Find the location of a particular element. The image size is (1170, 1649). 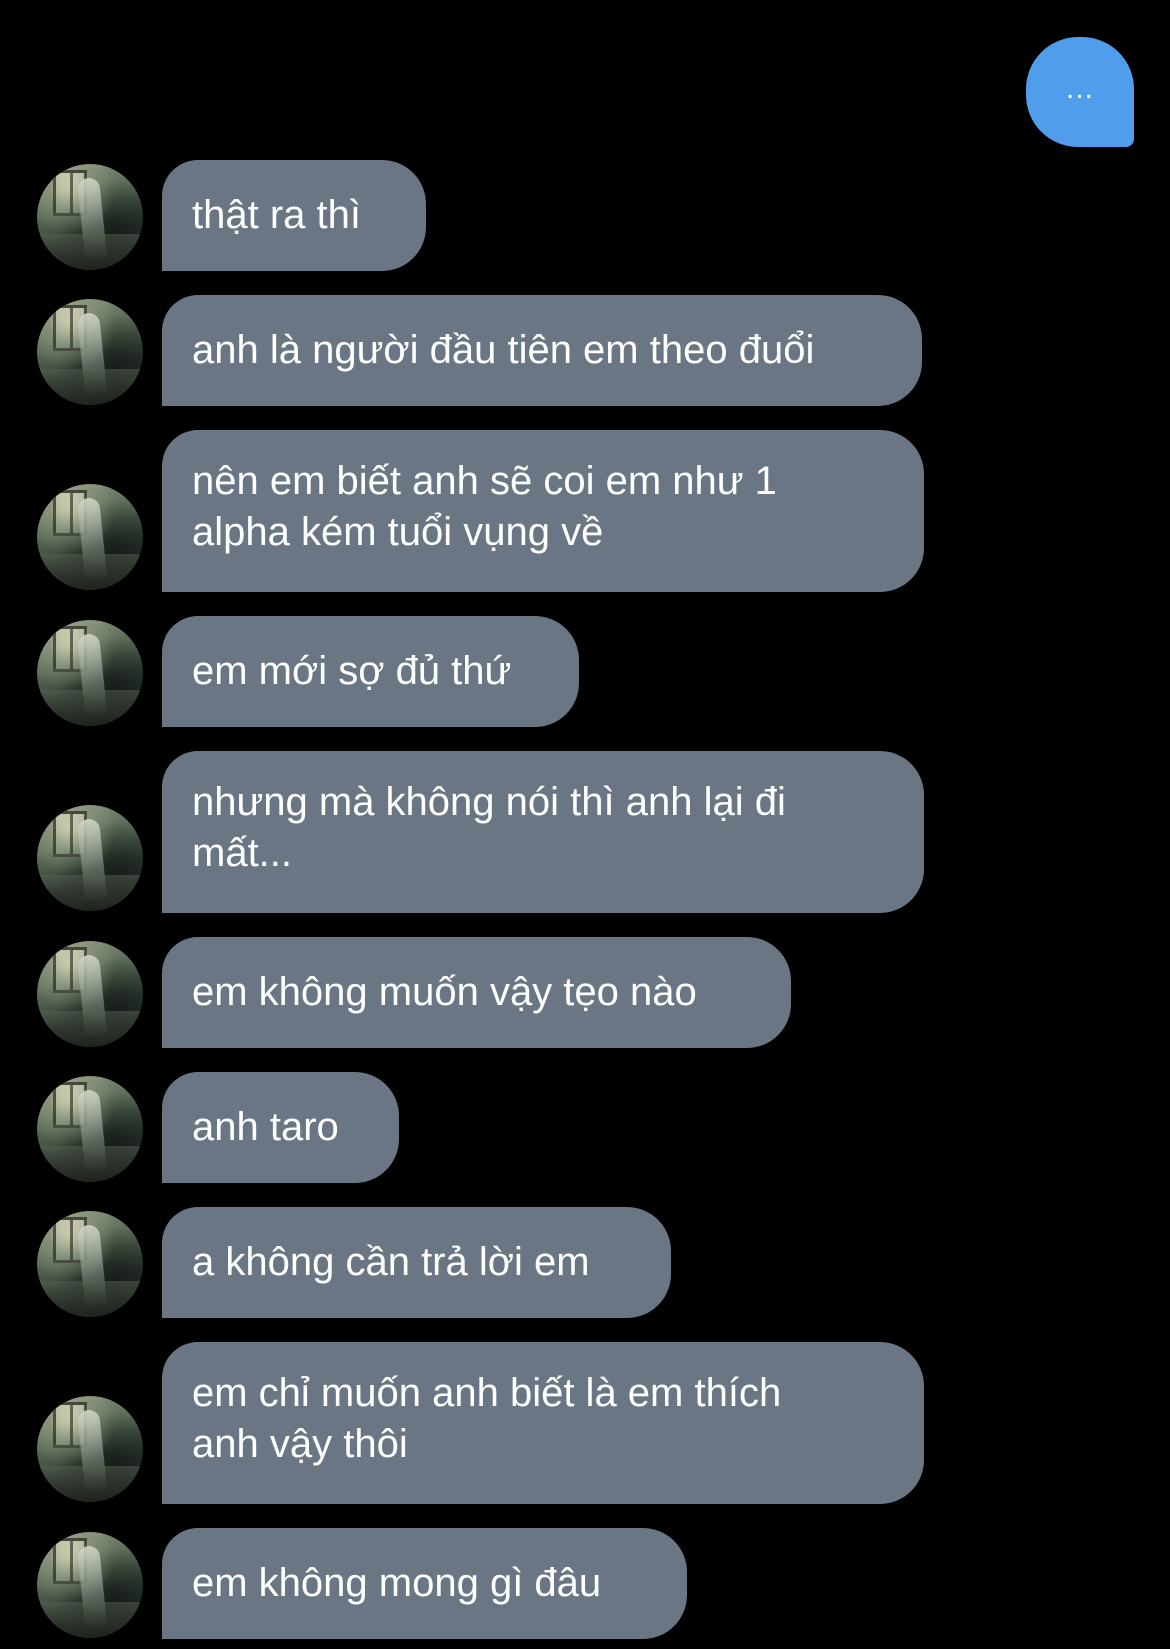

incoming-message-bubble: em không muốn vậy tẹo nào is located at coordinates (476, 992).